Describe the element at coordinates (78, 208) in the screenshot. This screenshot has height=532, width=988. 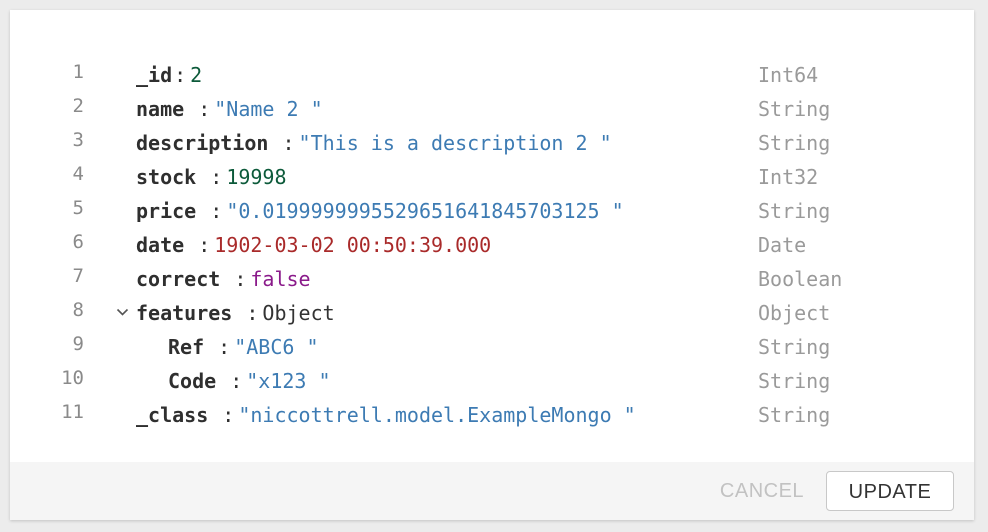
I see `line-number: 5` at that location.